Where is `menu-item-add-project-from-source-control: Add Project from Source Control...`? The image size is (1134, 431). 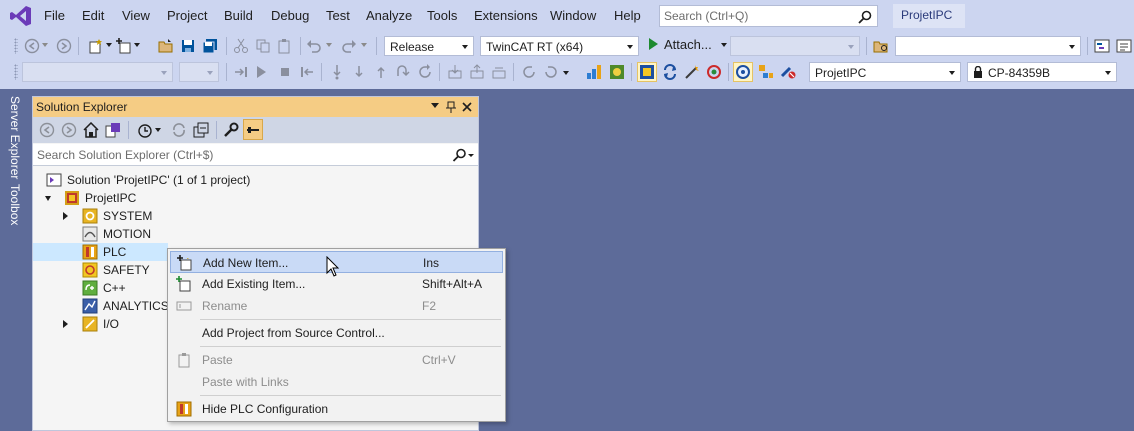
menu-item-add-project-from-source-control: Add Project from Source Control... is located at coordinates (336, 333).